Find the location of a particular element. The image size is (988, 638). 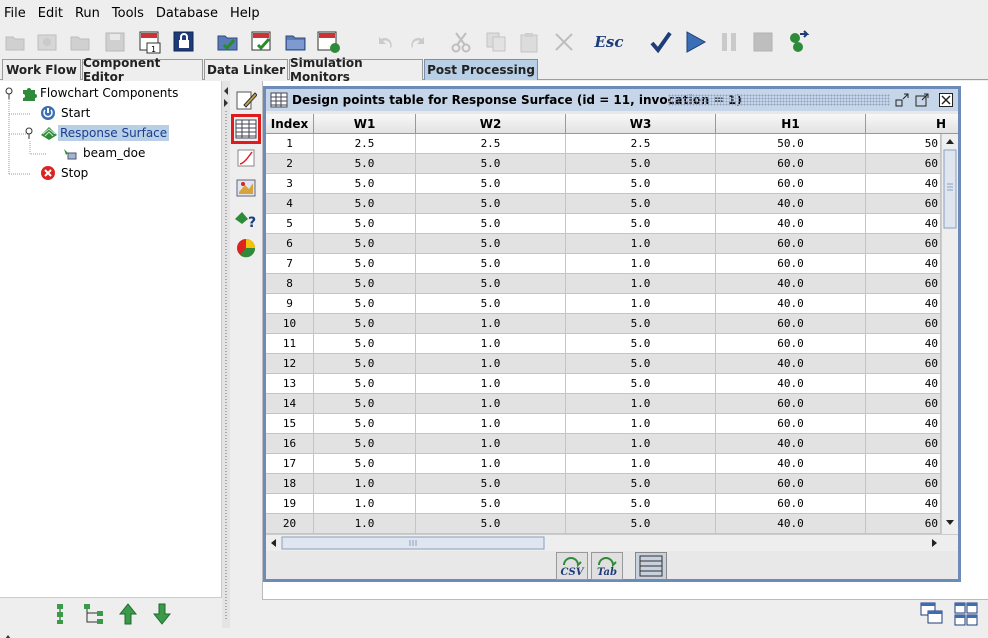

table-cell: 15 is located at coordinates (290, 424).